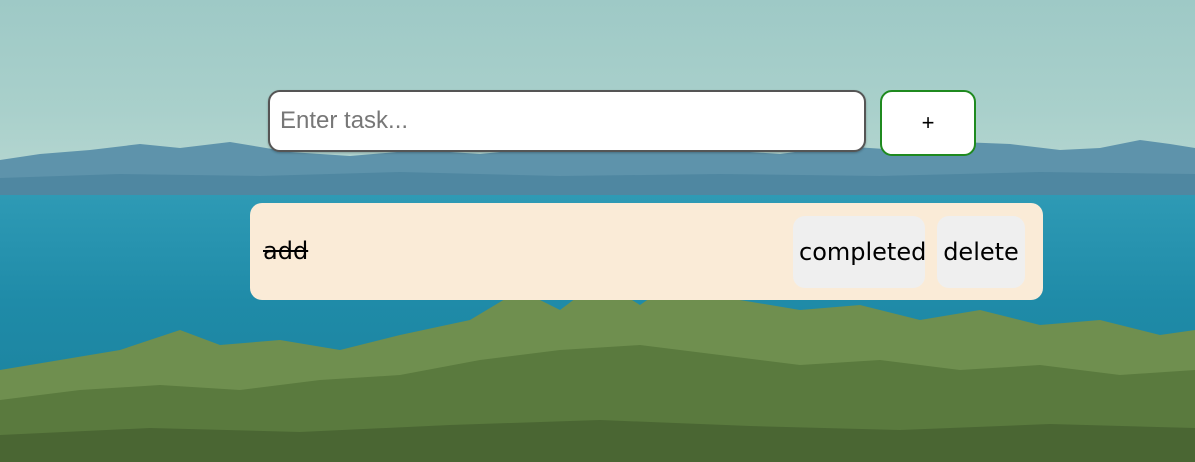 The width and height of the screenshot is (1195, 462). Describe the element at coordinates (981, 252) in the screenshot. I see `delete-button: delete` at that location.